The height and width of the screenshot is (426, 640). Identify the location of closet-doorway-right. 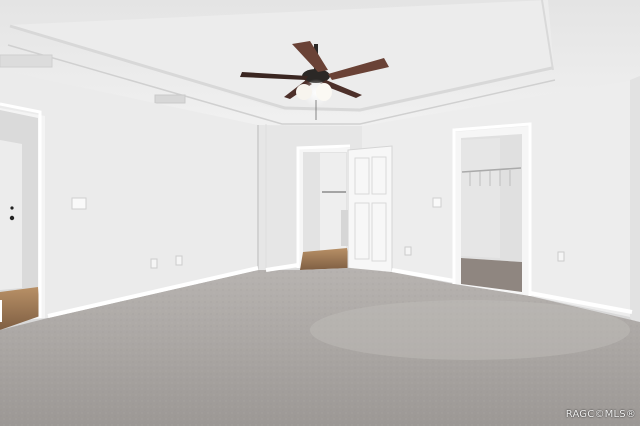
(492, 211).